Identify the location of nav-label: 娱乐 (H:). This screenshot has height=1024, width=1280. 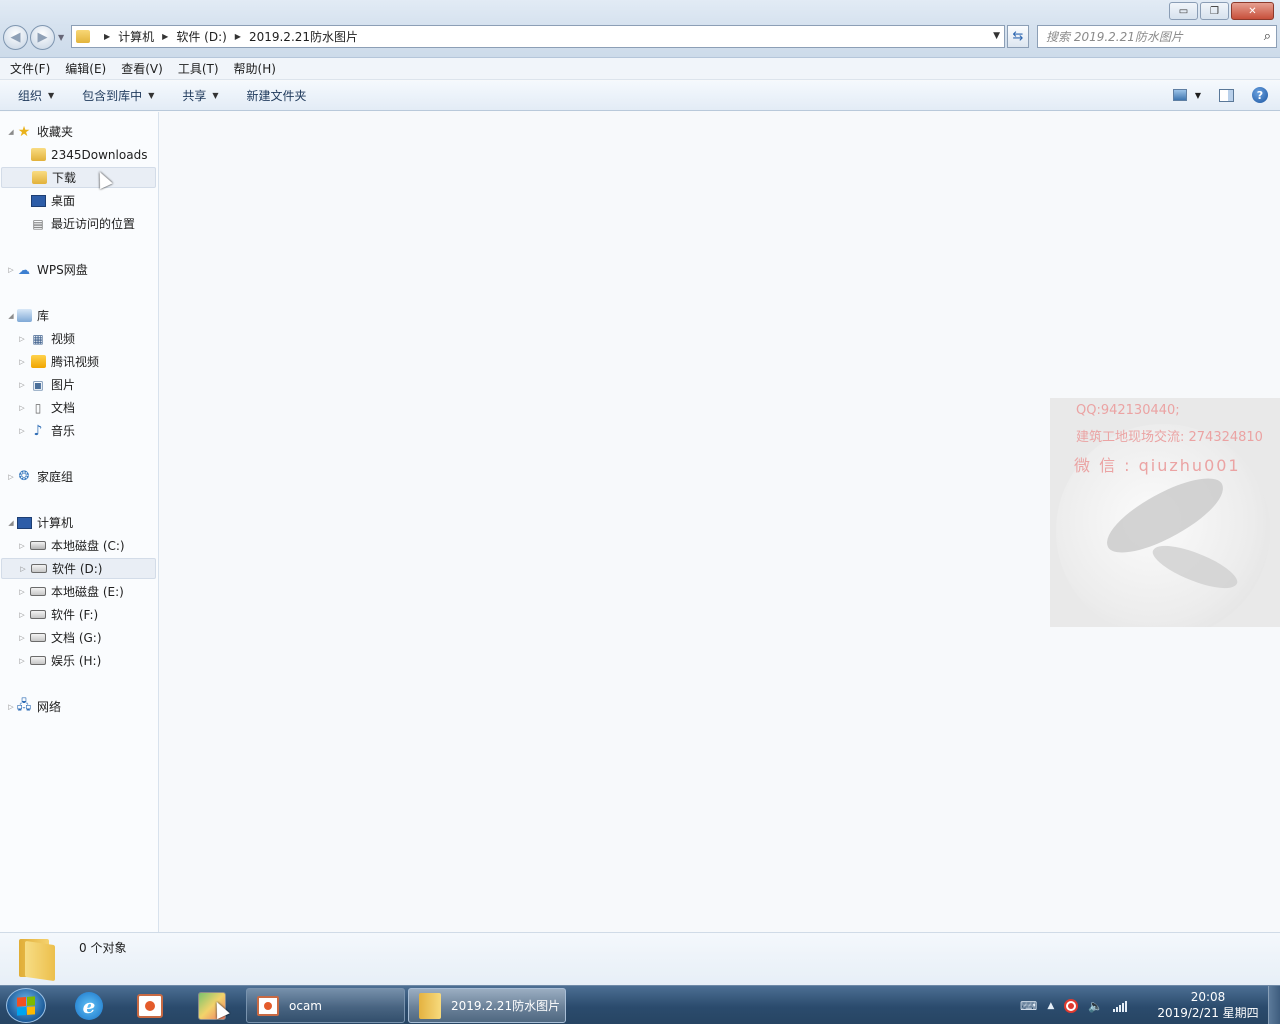
(76, 661).